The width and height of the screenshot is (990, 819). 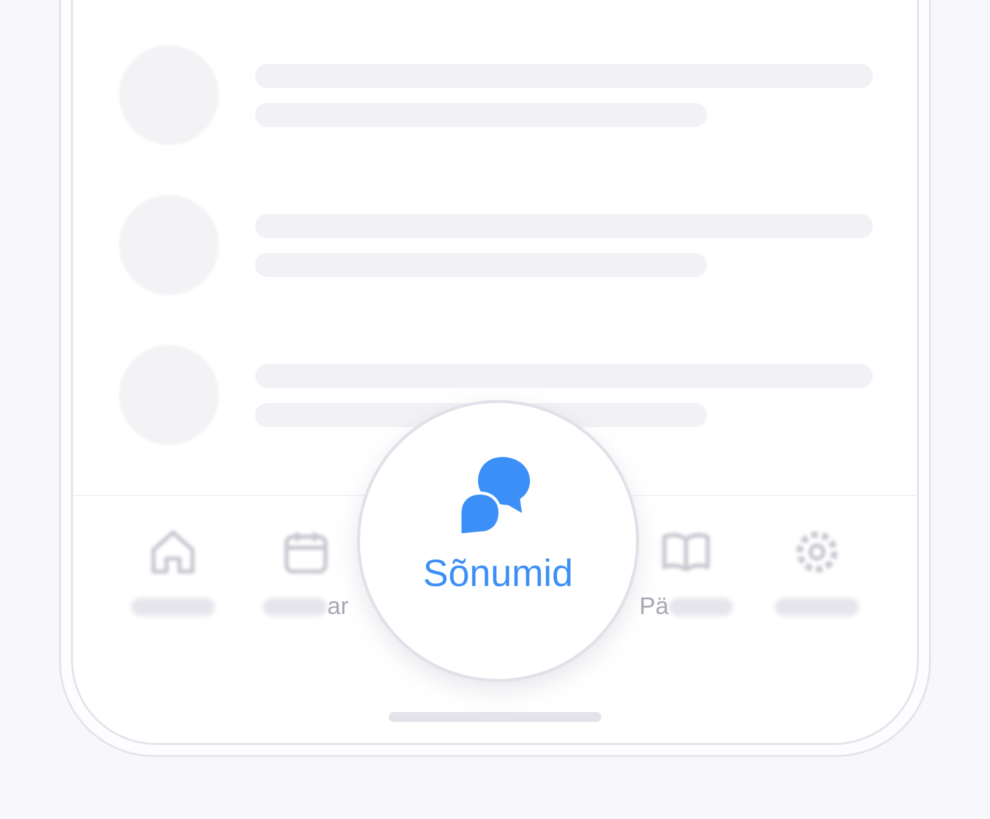 What do you see at coordinates (338, 607) in the screenshot?
I see `tab-label: ar` at bounding box center [338, 607].